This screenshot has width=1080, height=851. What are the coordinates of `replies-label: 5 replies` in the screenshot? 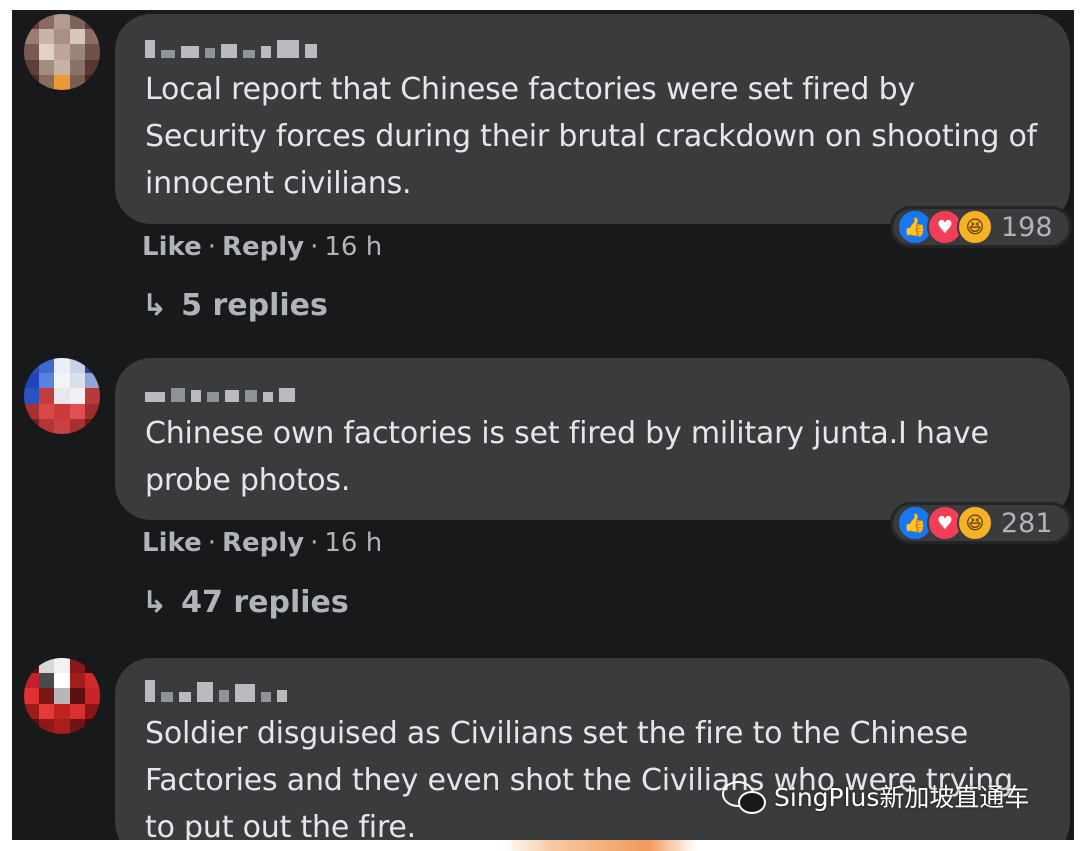 It's located at (254, 305).